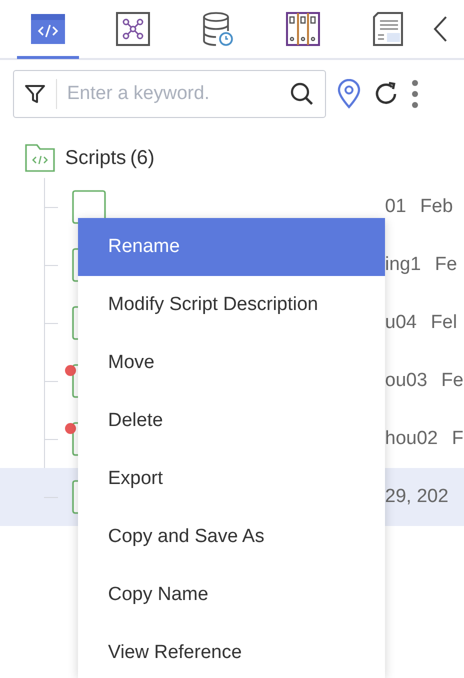 The image size is (464, 678). I want to click on script-info: hou02, so click(411, 438).